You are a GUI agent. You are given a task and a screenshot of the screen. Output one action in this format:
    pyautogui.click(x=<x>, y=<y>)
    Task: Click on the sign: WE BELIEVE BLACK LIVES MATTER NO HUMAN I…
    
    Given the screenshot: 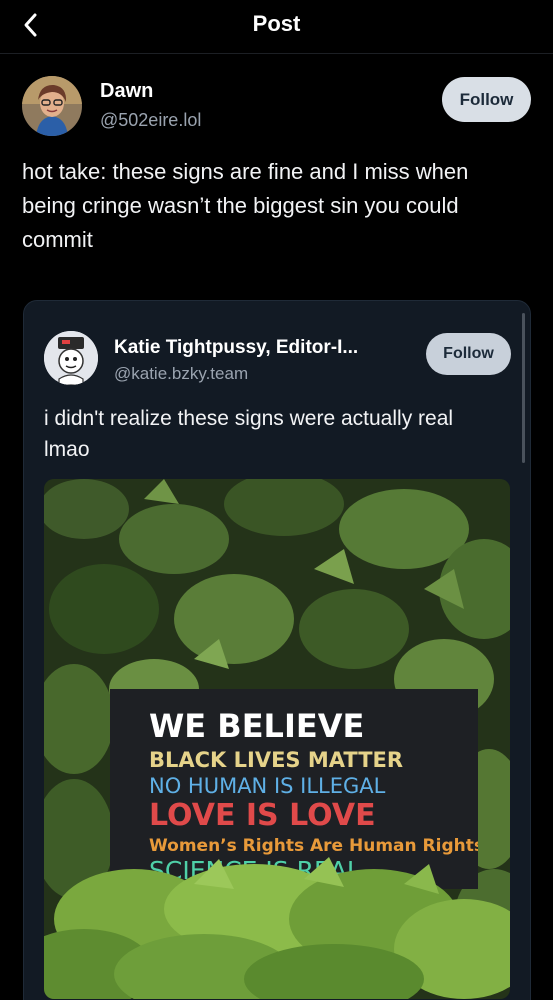 What is the action you would take?
    pyautogui.click(x=297, y=789)
    